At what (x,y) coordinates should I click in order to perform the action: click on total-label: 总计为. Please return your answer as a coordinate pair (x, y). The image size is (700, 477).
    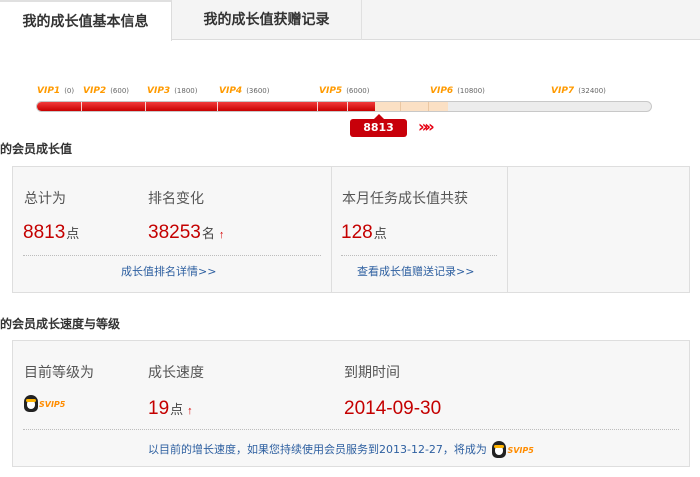
    Looking at the image, I should click on (45, 199).